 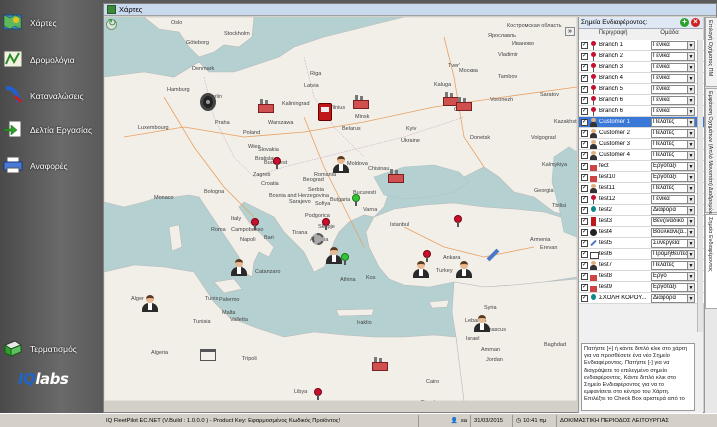 What do you see at coordinates (711, 52) in the screenshot?
I see `tab-vehicle-selection: Επιλογή Οχήματος ΠΜ` at bounding box center [711, 52].